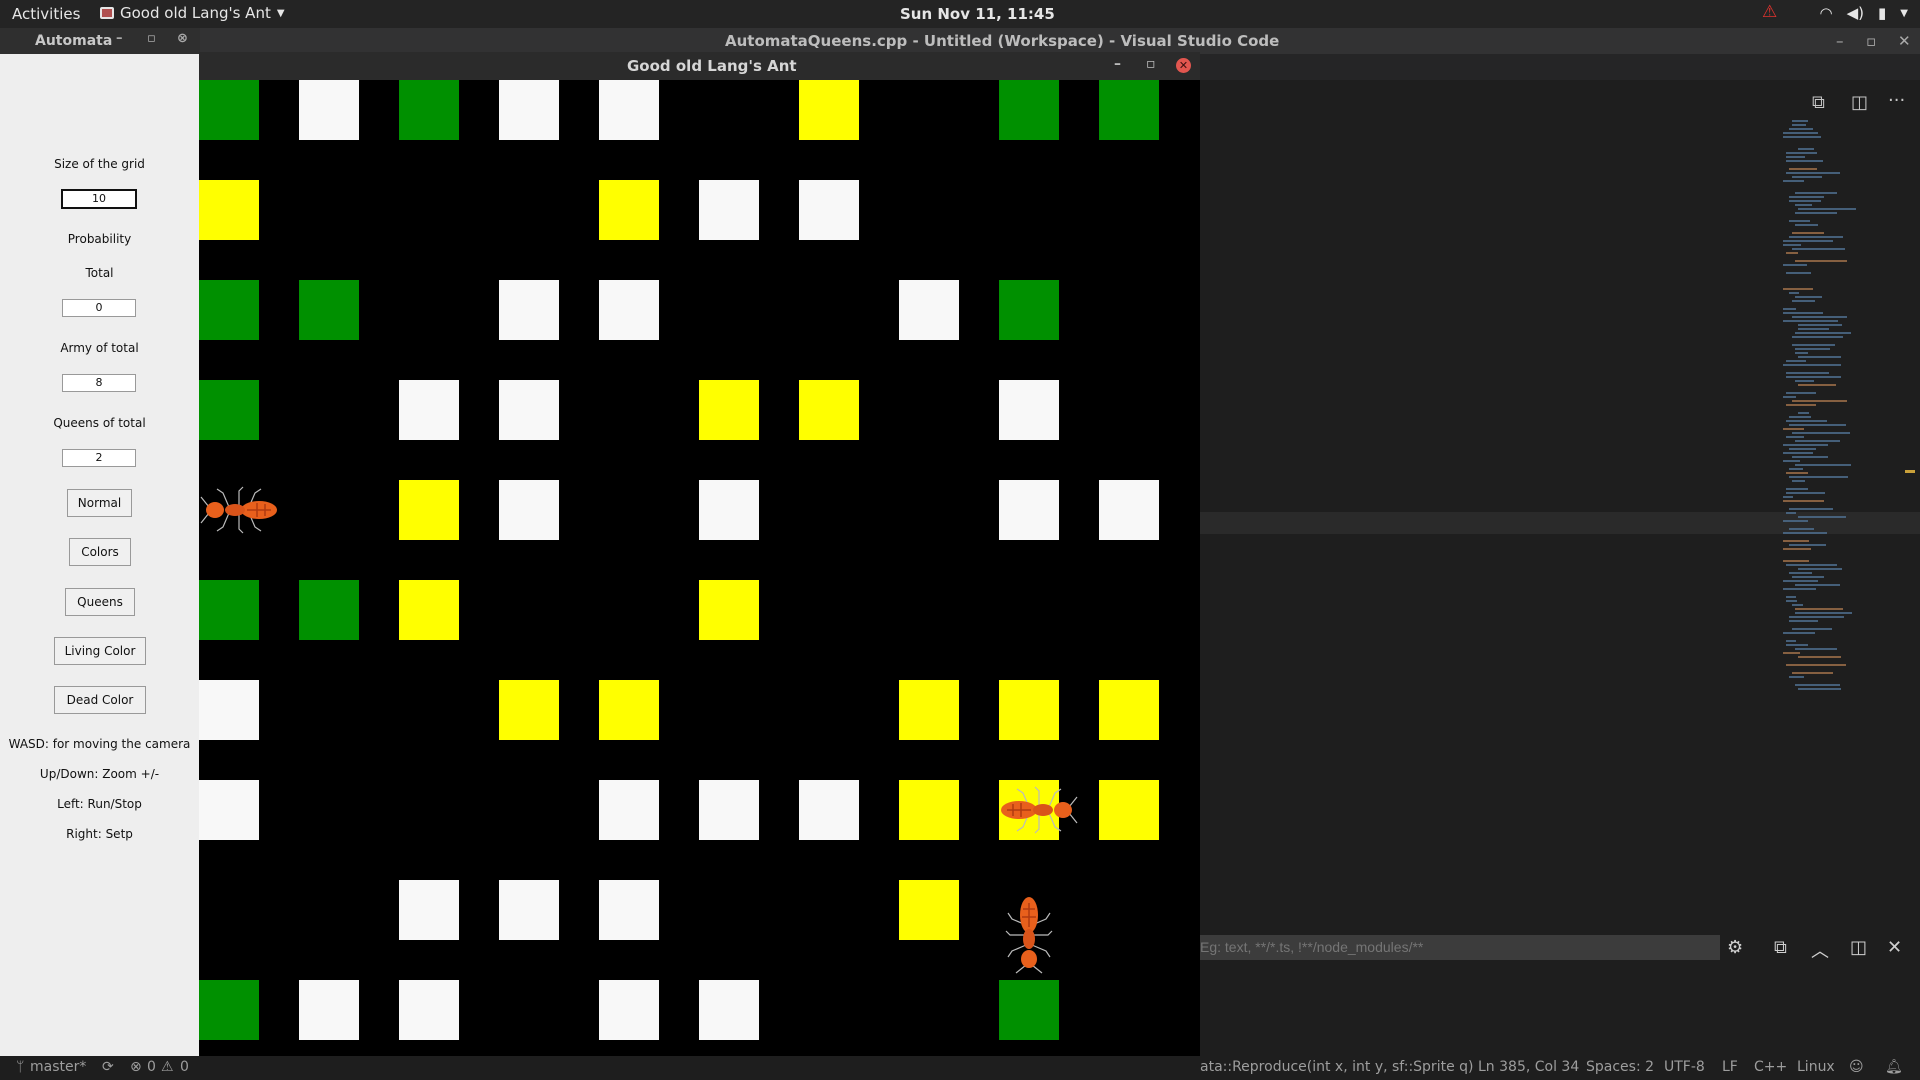 The width and height of the screenshot is (1920, 1080). I want to click on army-input: 8, so click(99, 383).